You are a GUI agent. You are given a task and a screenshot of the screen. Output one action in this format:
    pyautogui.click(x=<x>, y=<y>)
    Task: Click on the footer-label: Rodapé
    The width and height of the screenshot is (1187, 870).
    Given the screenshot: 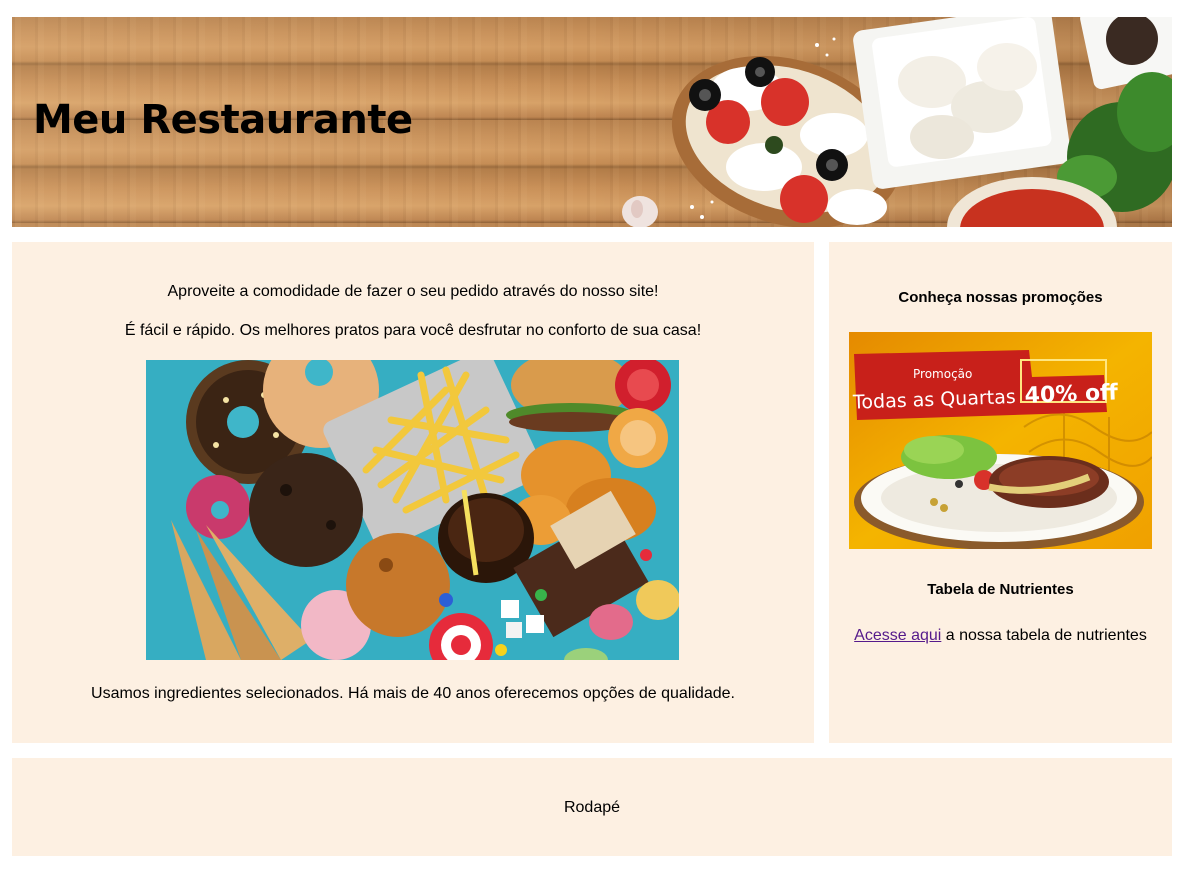 What is the action you would take?
    pyautogui.click(x=592, y=807)
    